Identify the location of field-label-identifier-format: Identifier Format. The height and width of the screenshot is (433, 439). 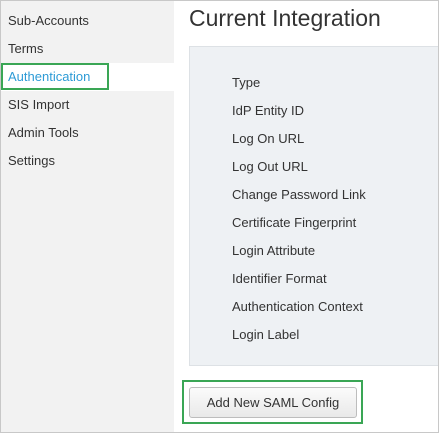
(279, 278).